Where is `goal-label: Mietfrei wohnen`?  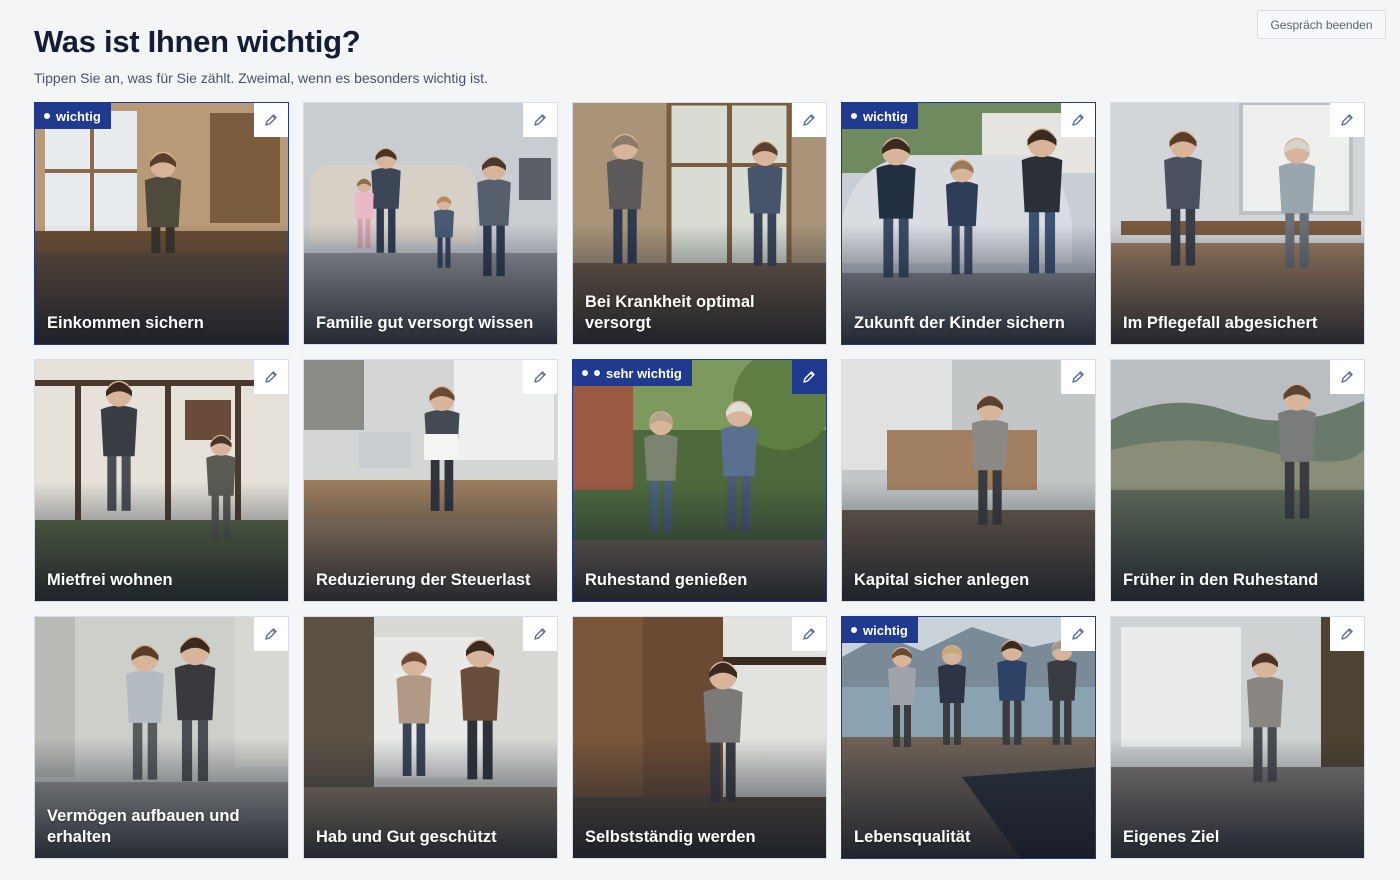
goal-label: Mietfrei wohnen is located at coordinates (110, 580).